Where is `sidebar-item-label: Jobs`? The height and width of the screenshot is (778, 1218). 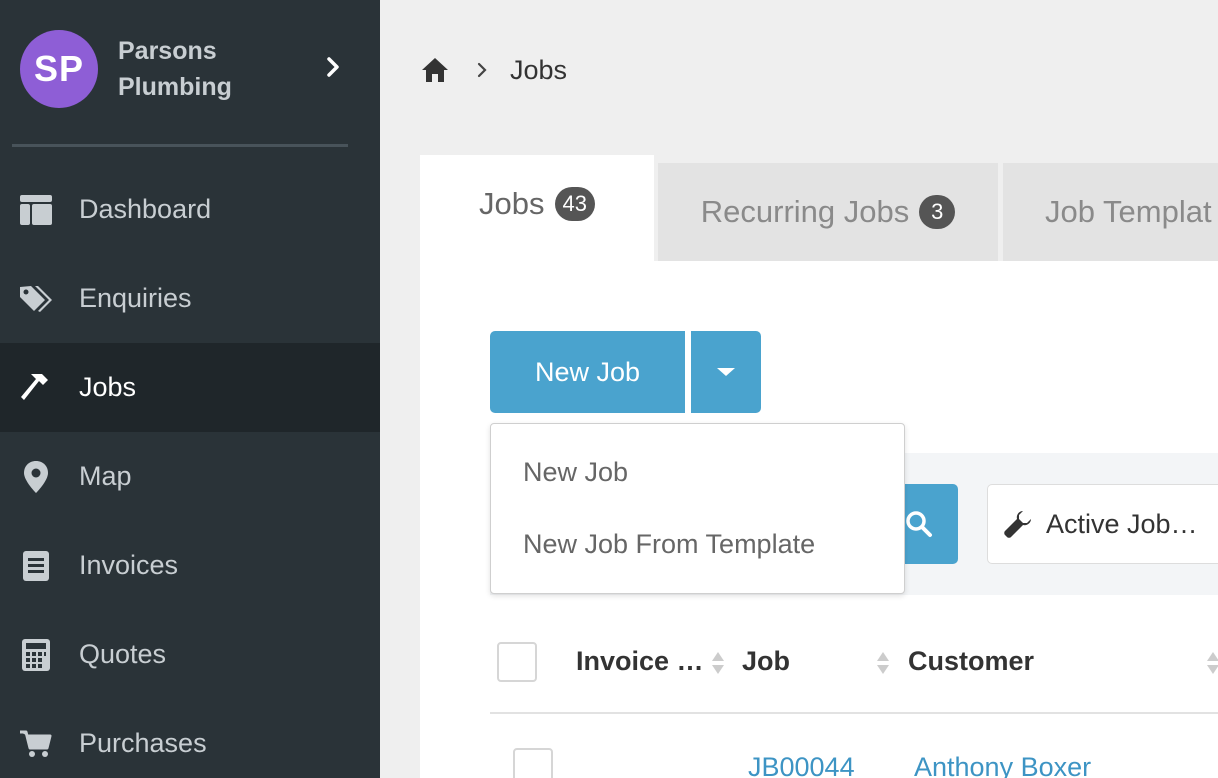 sidebar-item-label: Jobs is located at coordinates (108, 387).